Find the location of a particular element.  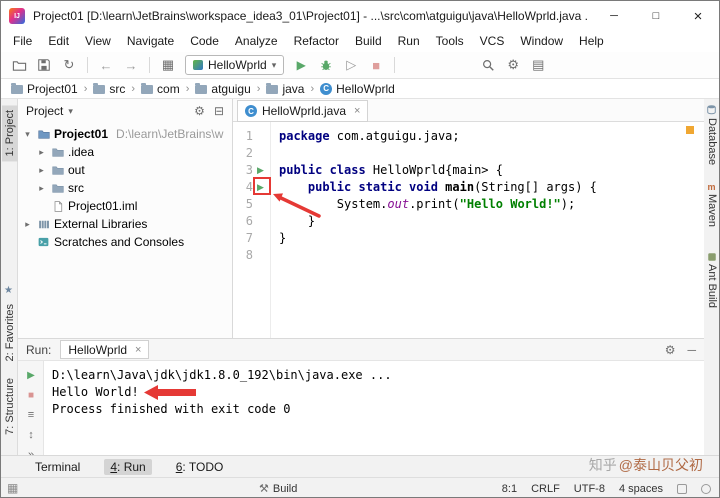

code-line-7: } is located at coordinates (491, 238).